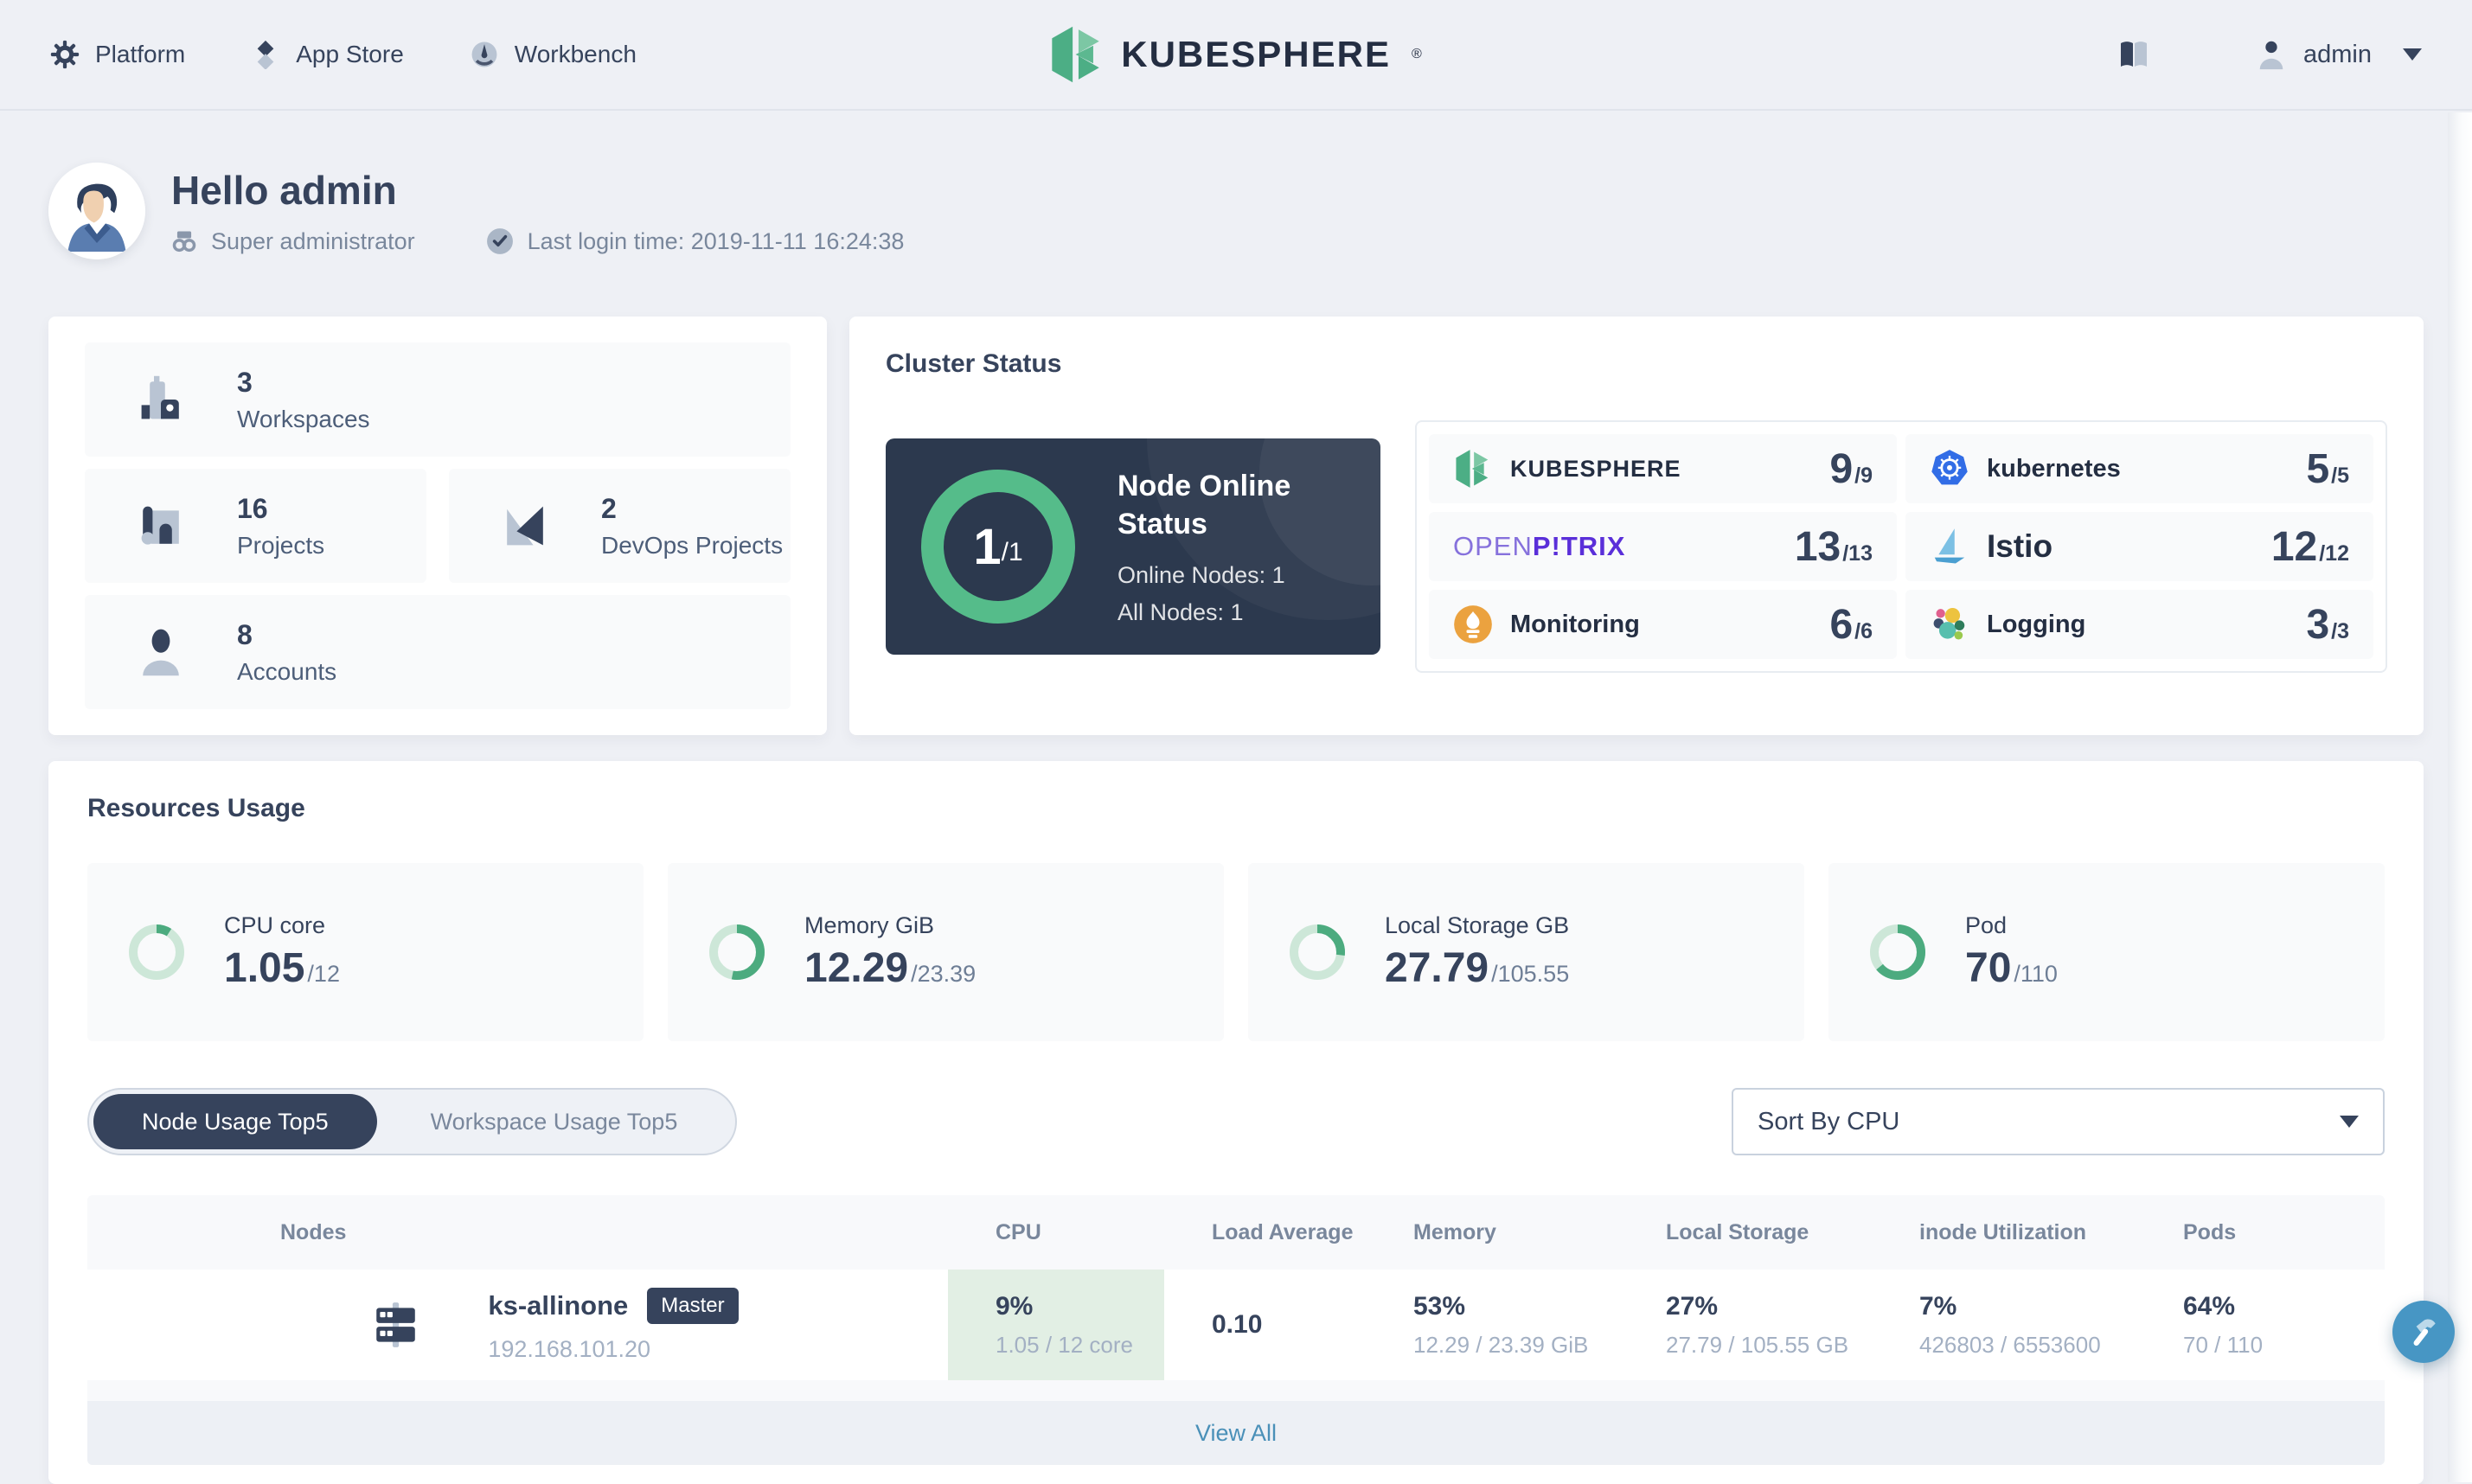 This screenshot has width=2472, height=1484. Describe the element at coordinates (2020, 546) in the screenshot. I see `component-istio-label: Istio` at that location.